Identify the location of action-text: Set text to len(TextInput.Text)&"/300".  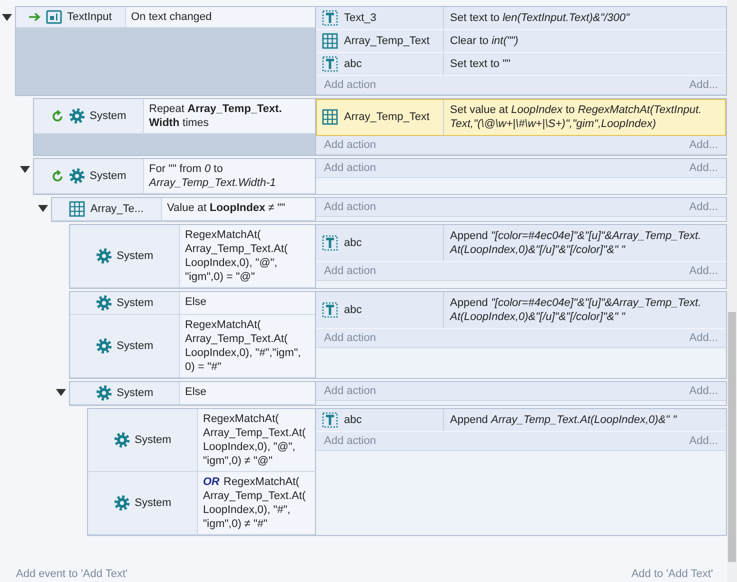
(540, 18).